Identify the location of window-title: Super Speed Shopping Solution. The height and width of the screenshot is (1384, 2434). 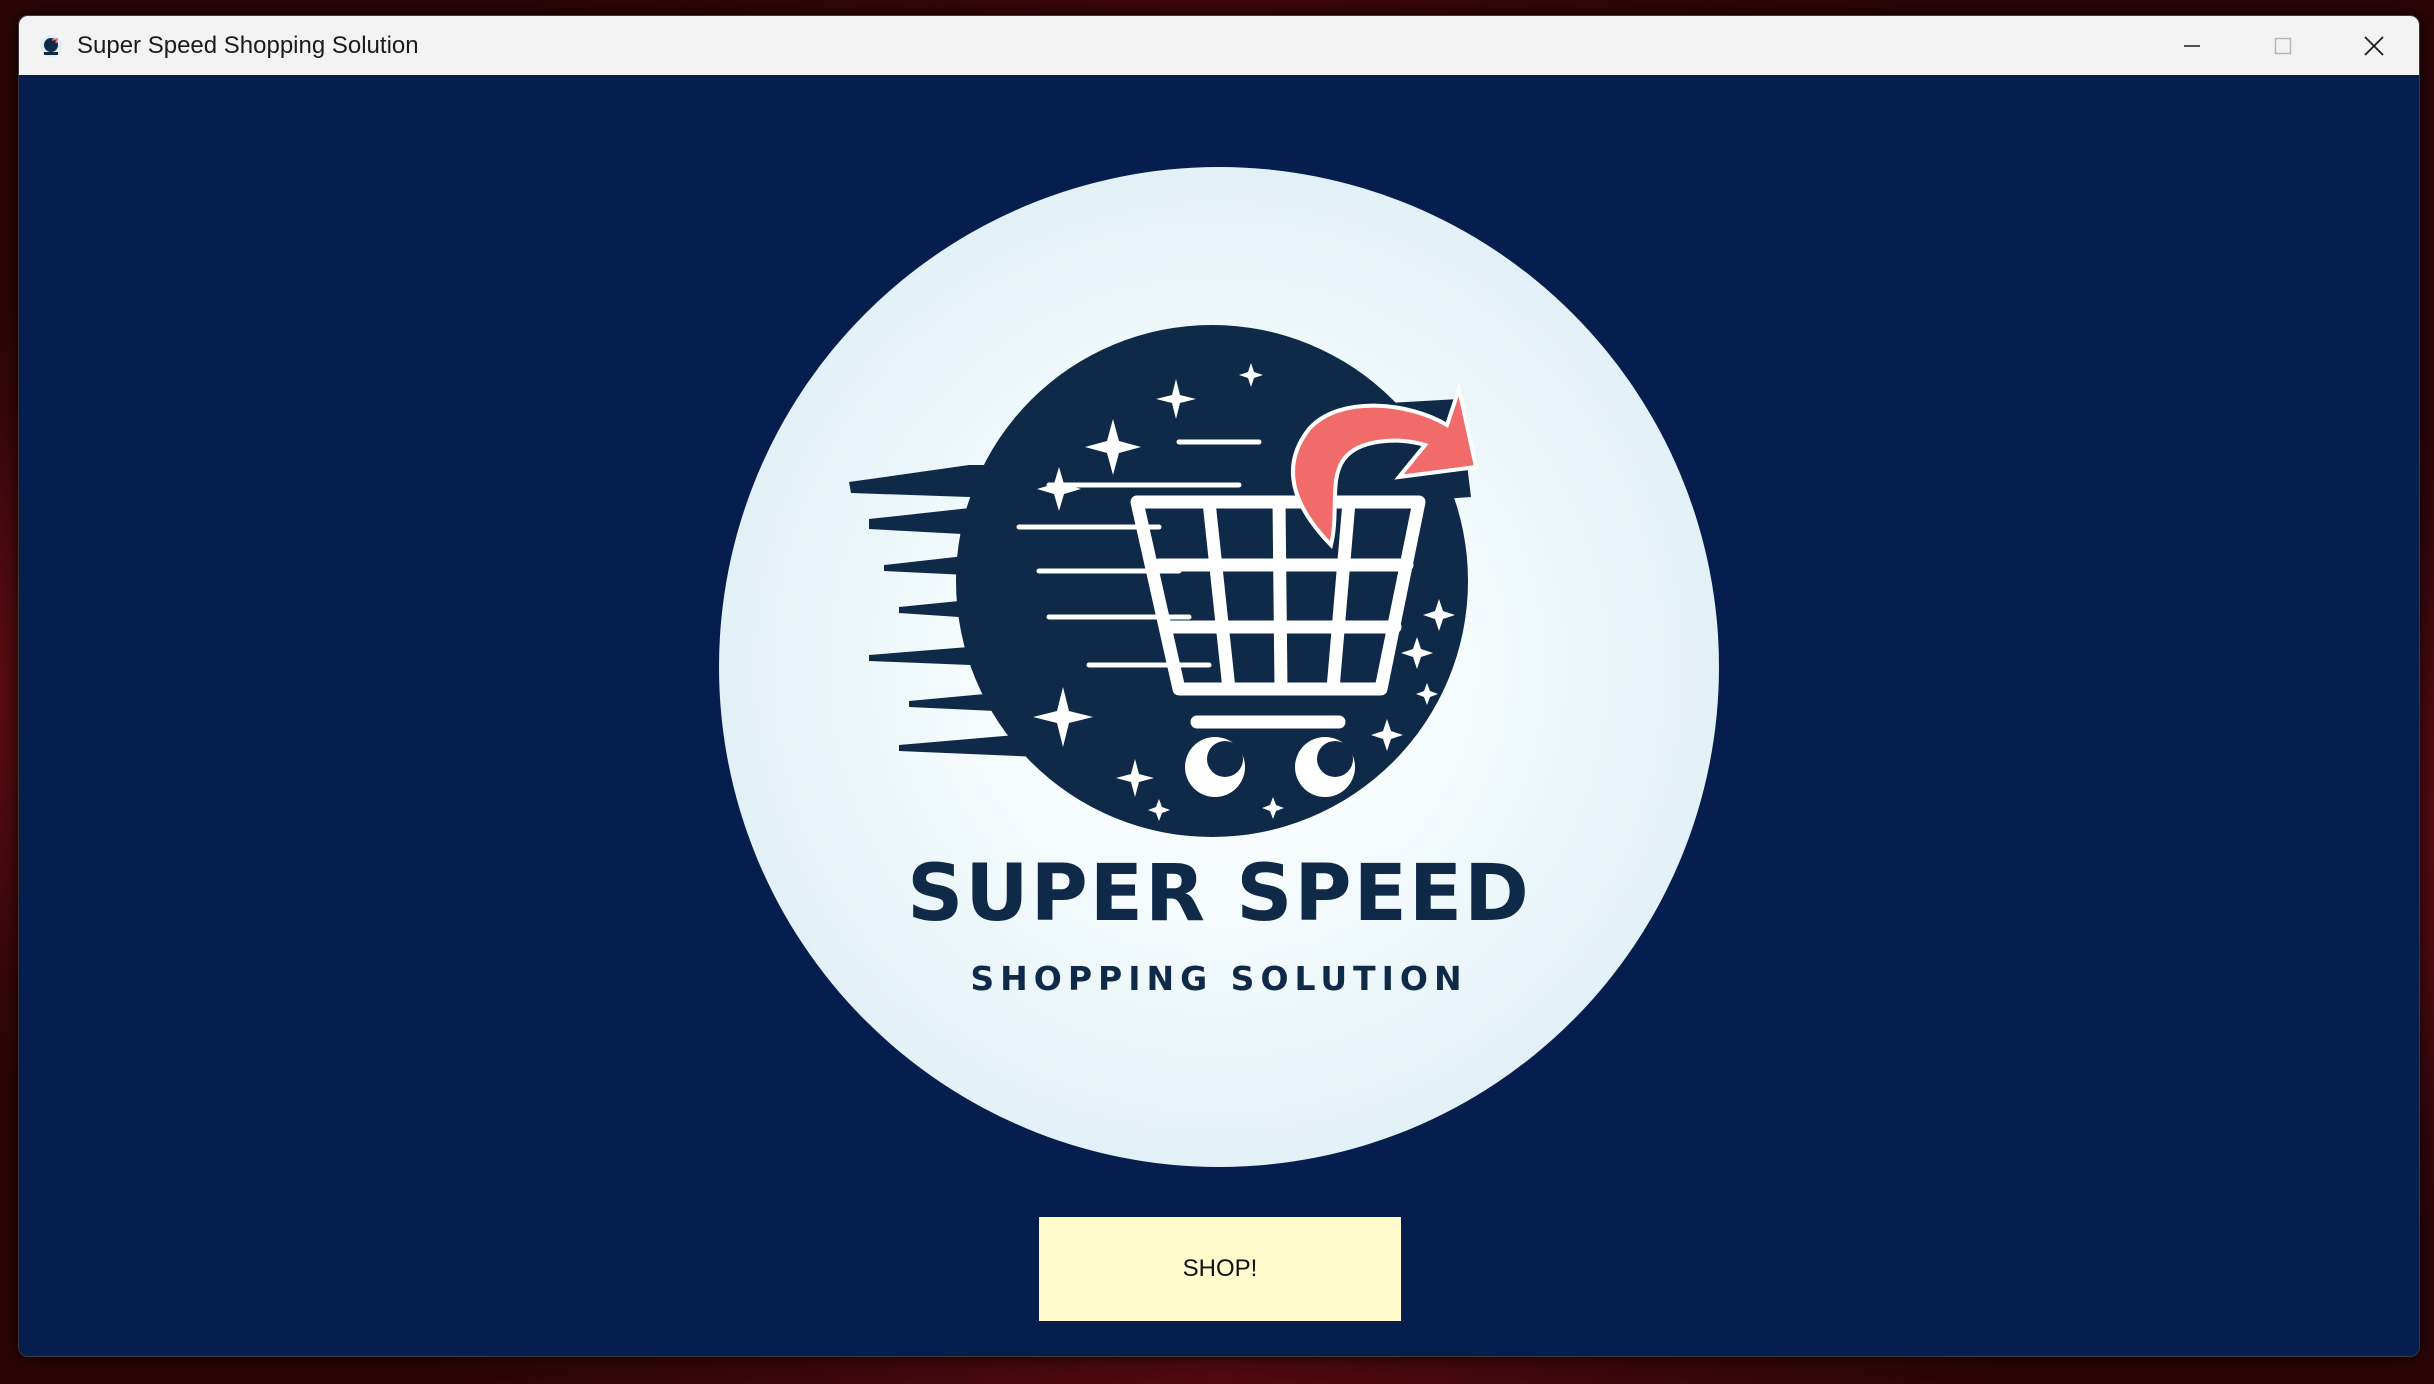
(248, 45).